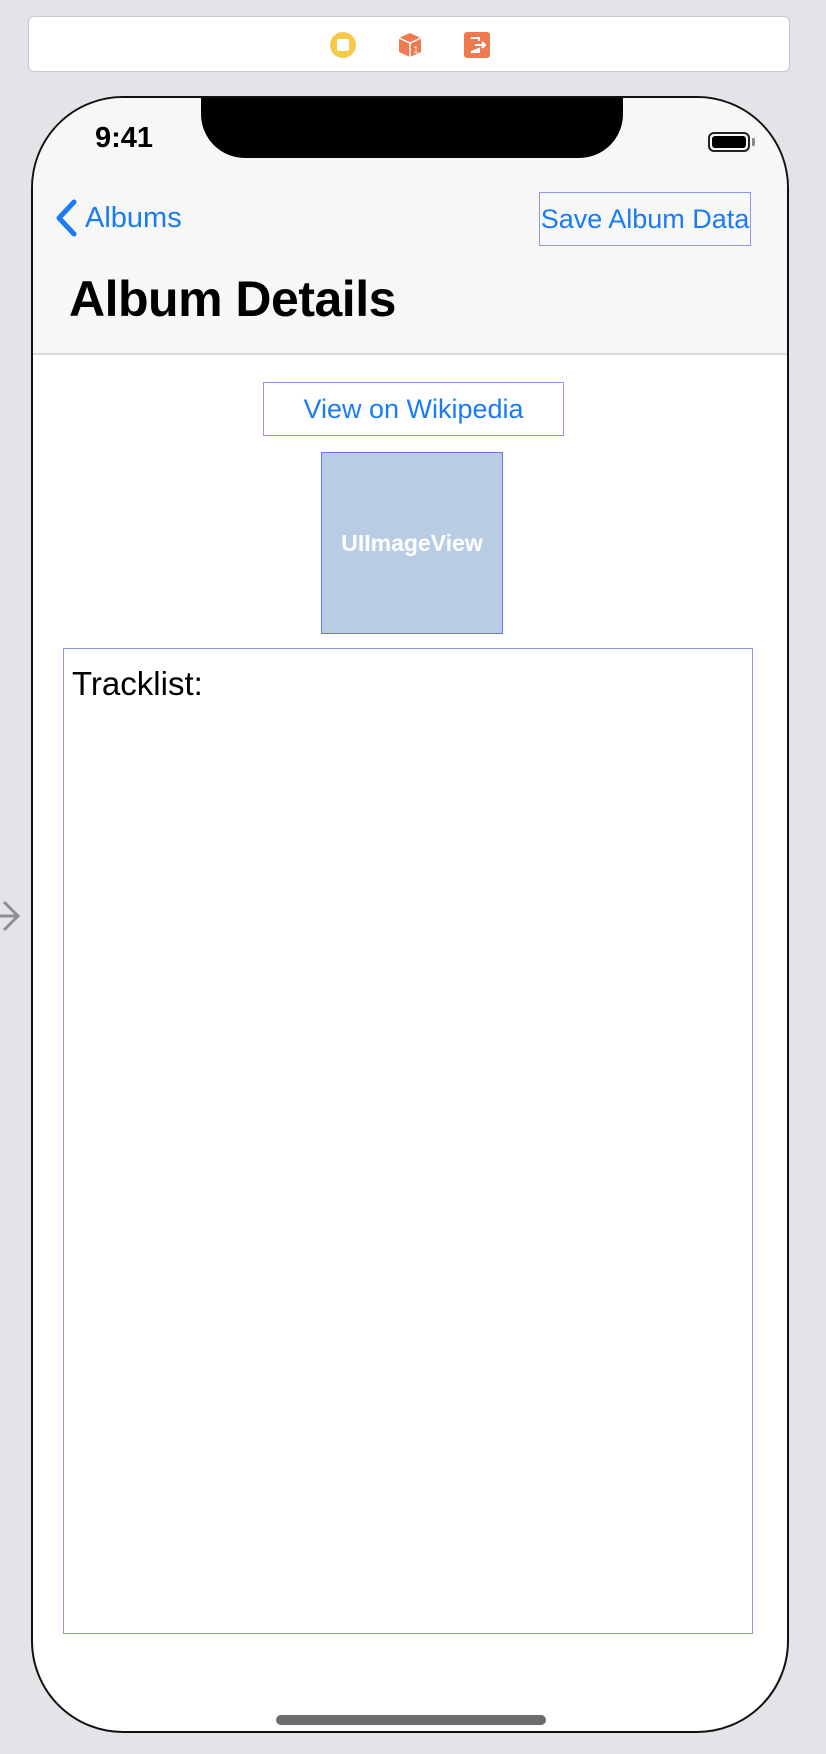 This screenshot has height=1754, width=826. I want to click on initial-scene-arrow-icon, so click(10, 916).